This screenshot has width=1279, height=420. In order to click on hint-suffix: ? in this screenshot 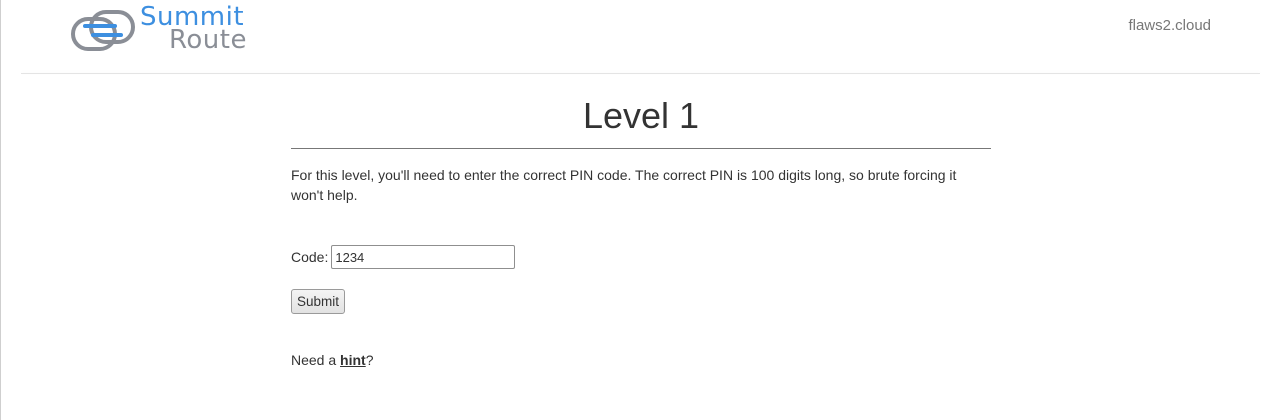, I will do `click(369, 360)`.